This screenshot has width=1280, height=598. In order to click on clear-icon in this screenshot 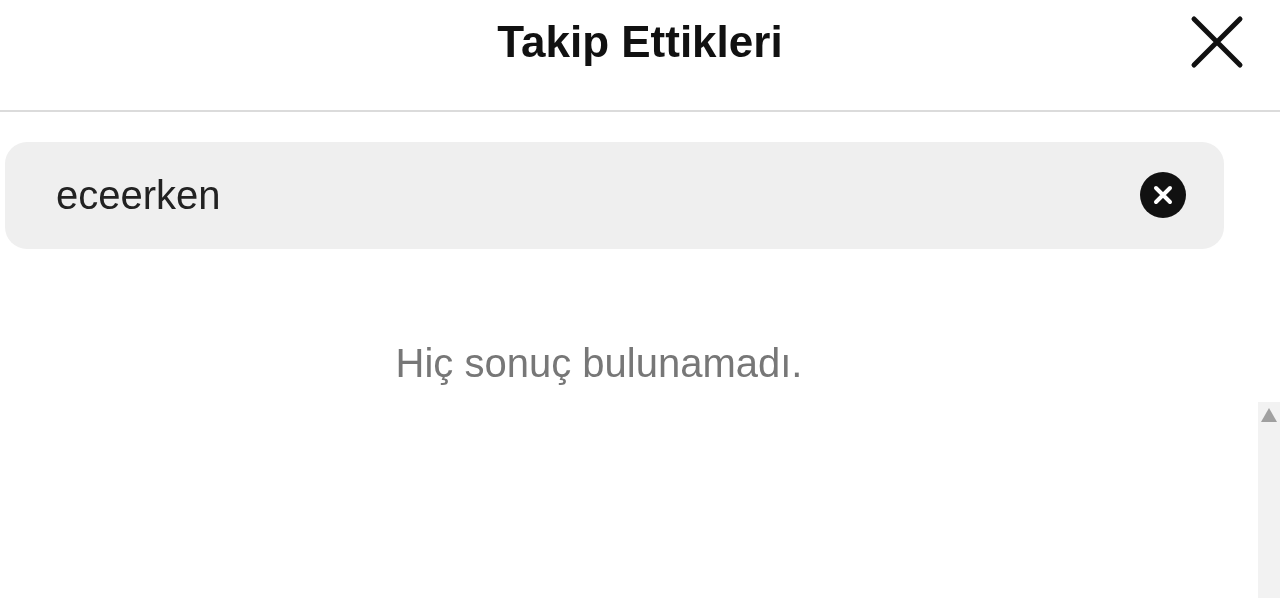, I will do `click(1163, 195)`.